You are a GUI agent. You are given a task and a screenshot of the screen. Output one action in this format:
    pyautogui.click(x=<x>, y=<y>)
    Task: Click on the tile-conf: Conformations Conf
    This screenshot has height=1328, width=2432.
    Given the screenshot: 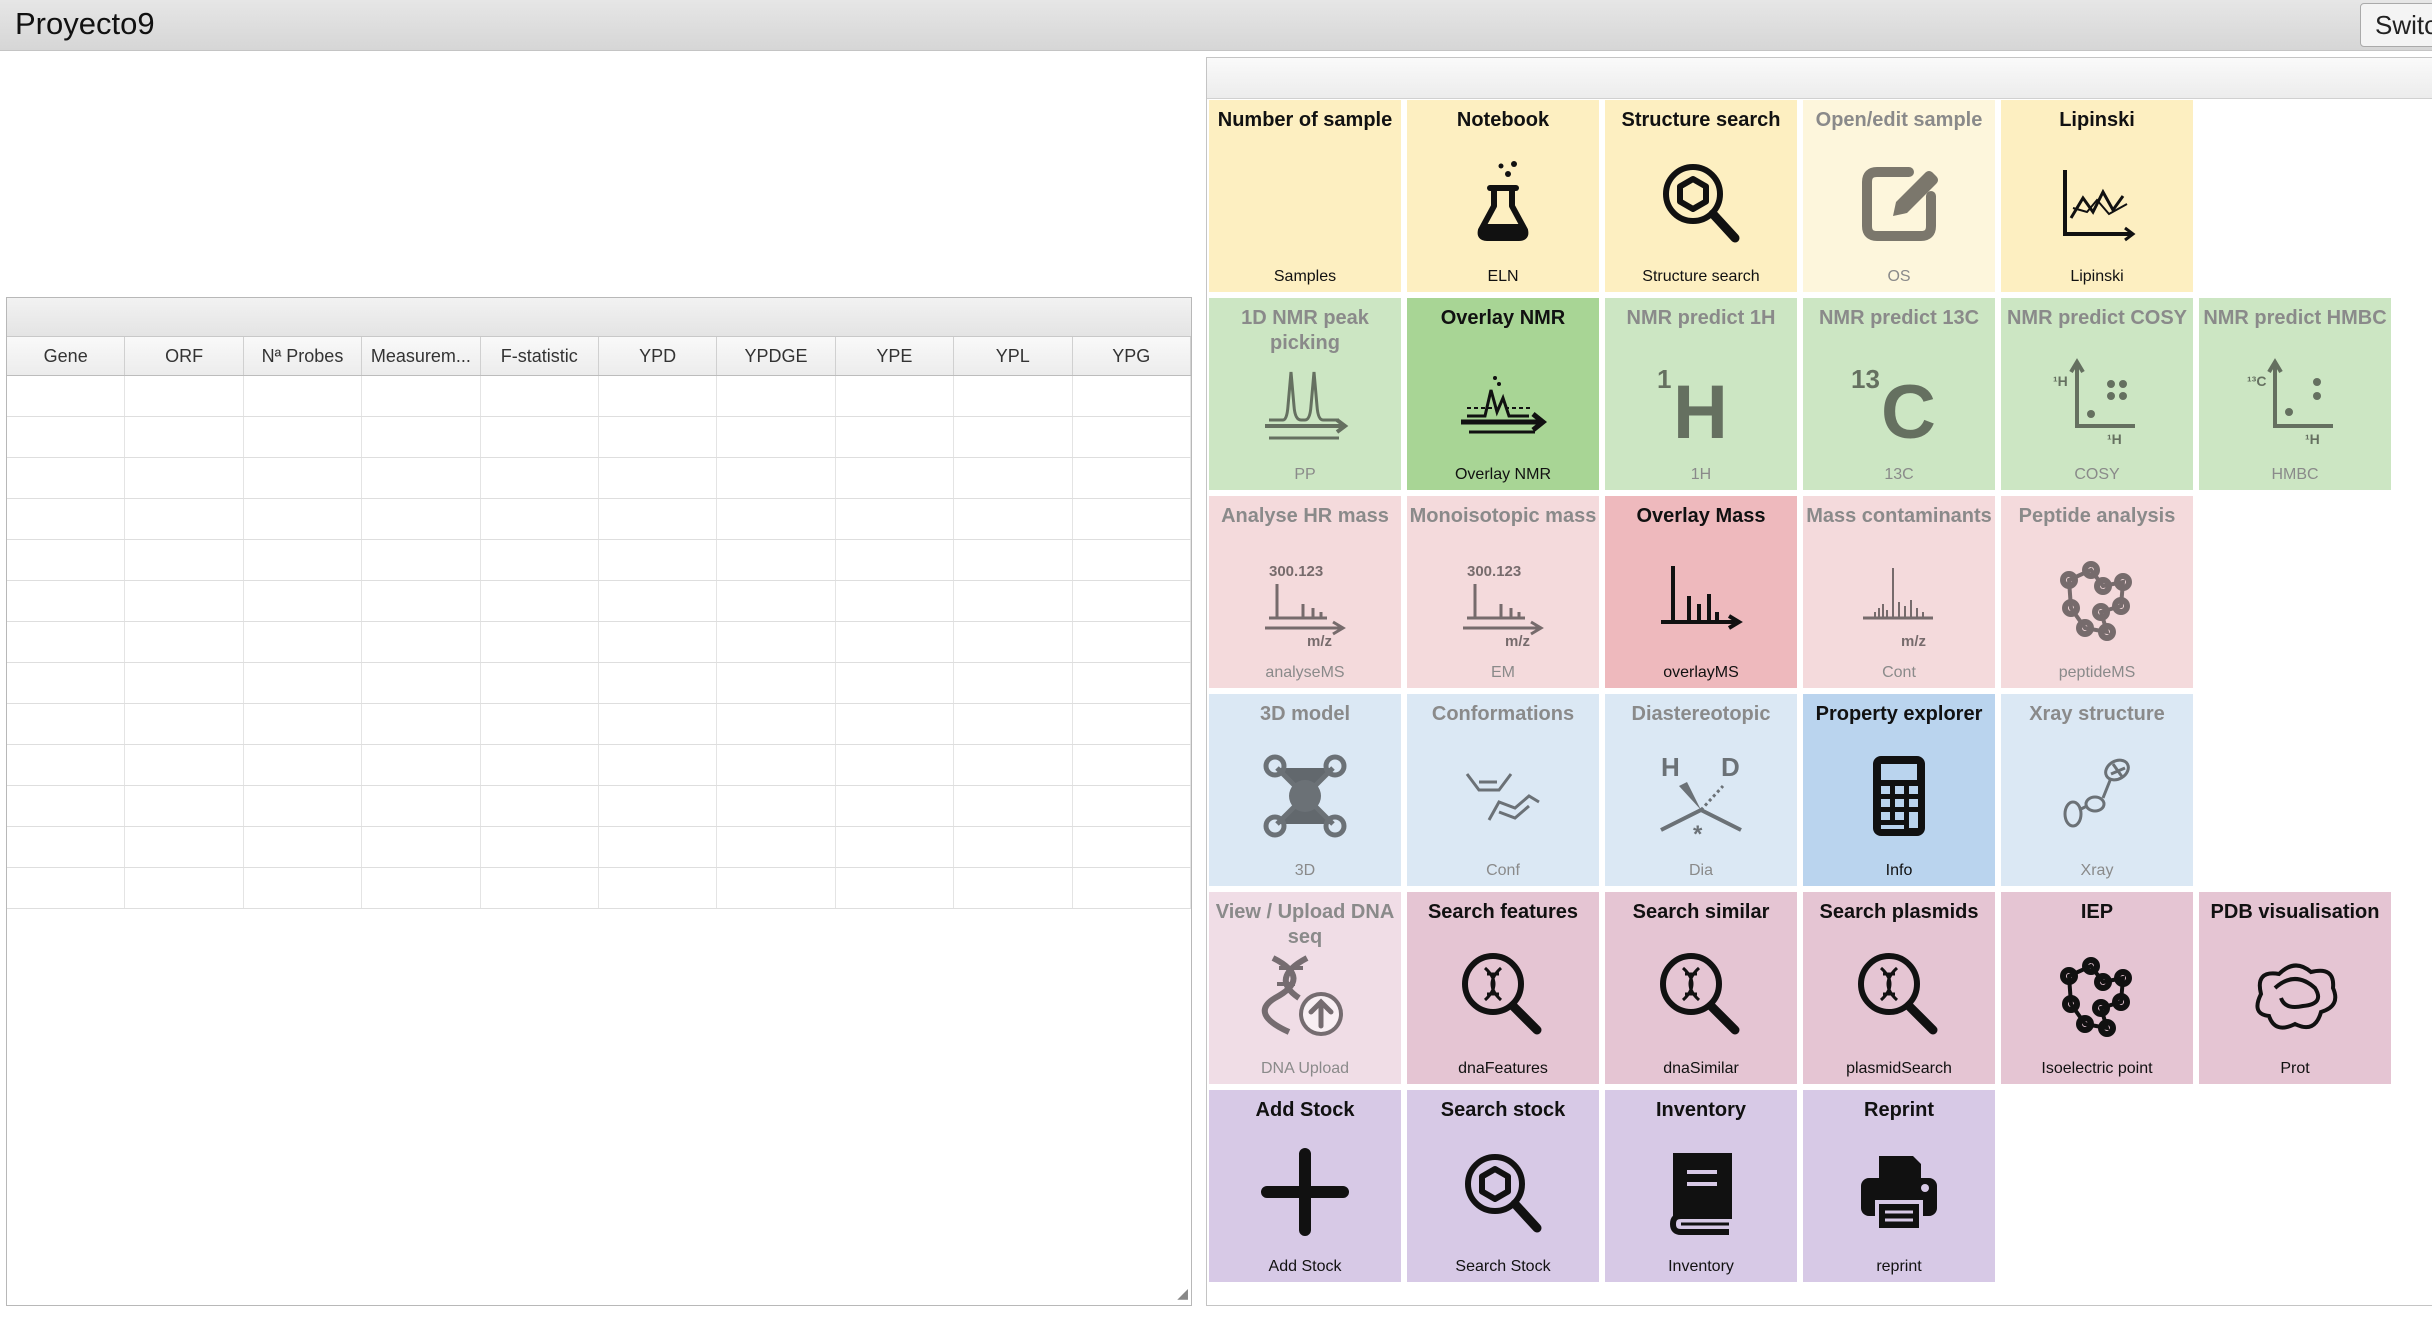 What is the action you would take?
    pyautogui.click(x=1503, y=790)
    